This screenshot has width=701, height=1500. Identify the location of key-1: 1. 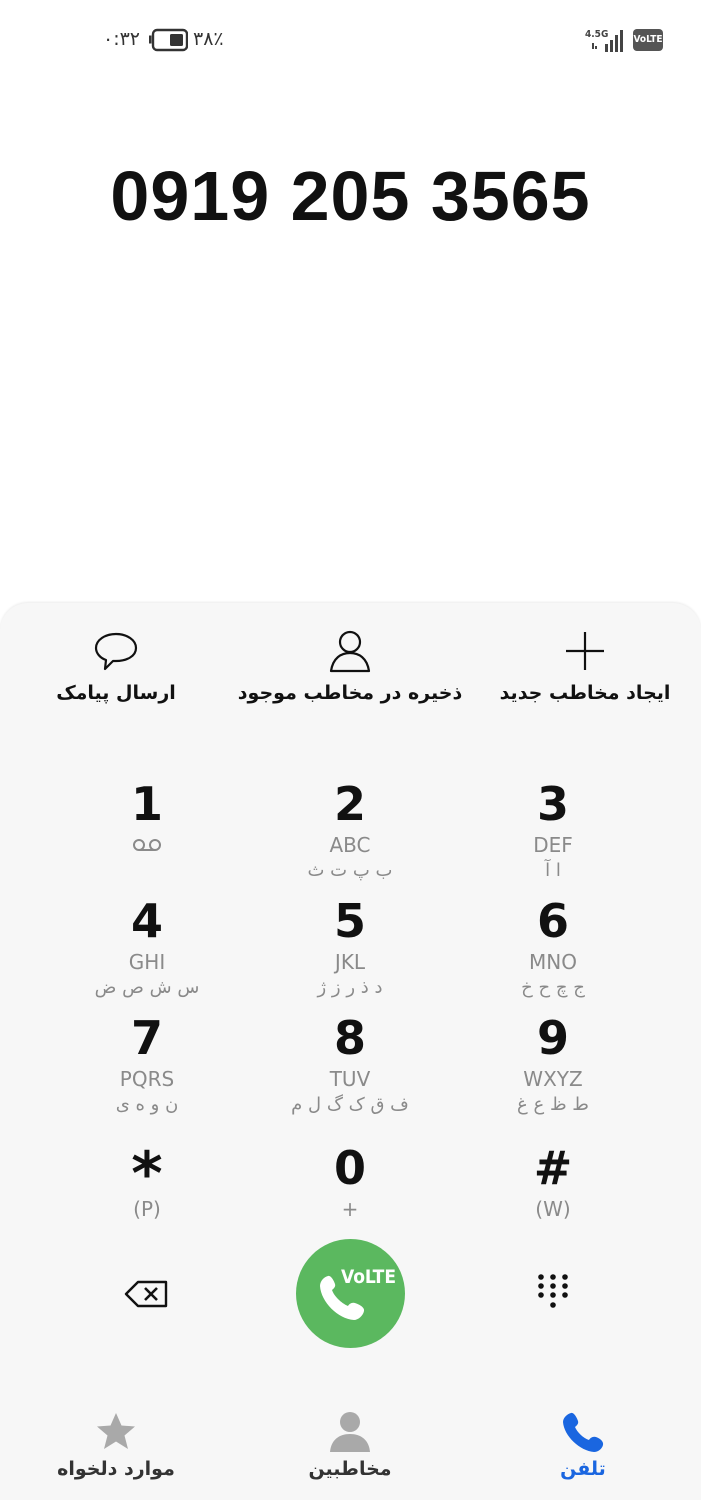
(147, 831).